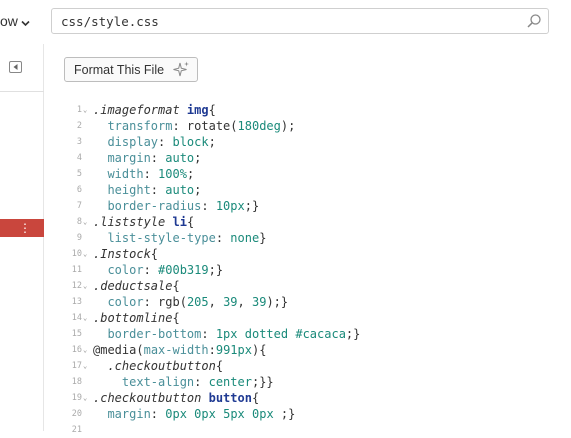 The height and width of the screenshot is (438, 571). Describe the element at coordinates (266, 334) in the screenshot. I see `code-token: dotted` at that location.